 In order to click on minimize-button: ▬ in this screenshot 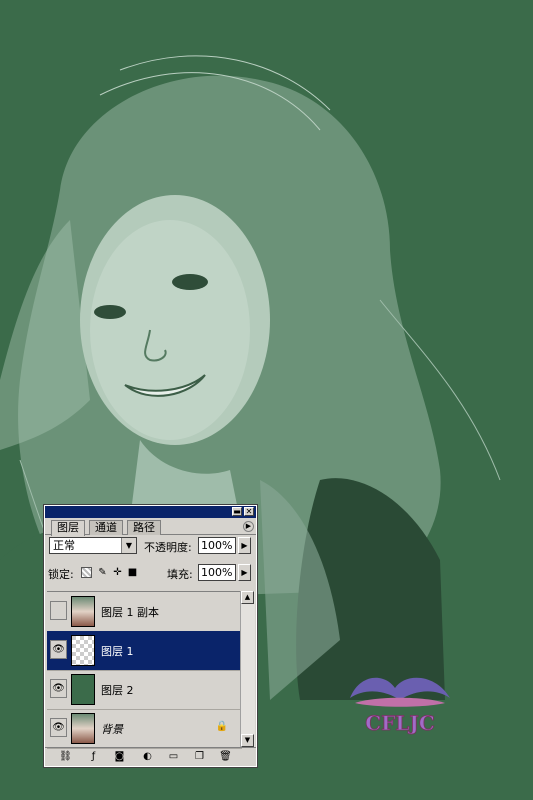, I will do `click(237, 511)`.